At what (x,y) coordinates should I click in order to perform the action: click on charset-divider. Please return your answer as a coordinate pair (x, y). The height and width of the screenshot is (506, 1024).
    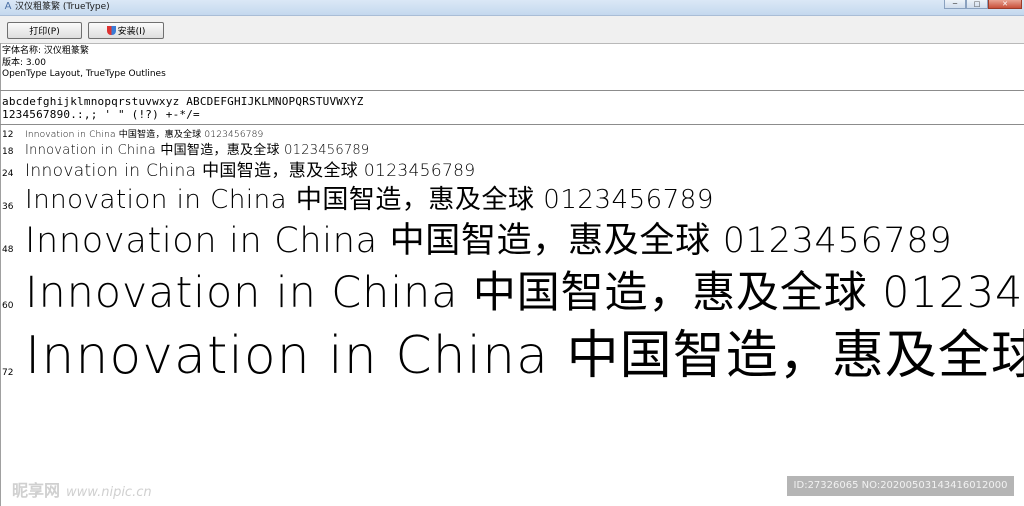
    Looking at the image, I should click on (512, 124).